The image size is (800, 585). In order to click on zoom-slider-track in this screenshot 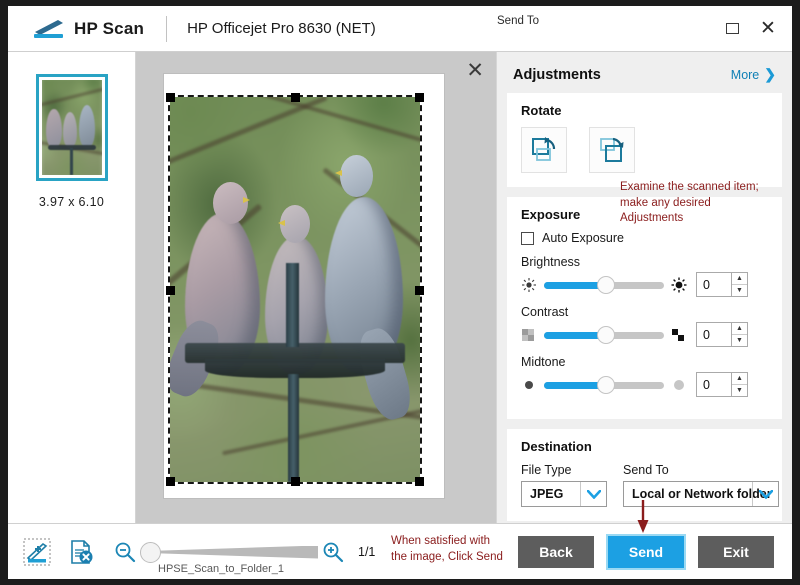, I will do `click(233, 552)`.